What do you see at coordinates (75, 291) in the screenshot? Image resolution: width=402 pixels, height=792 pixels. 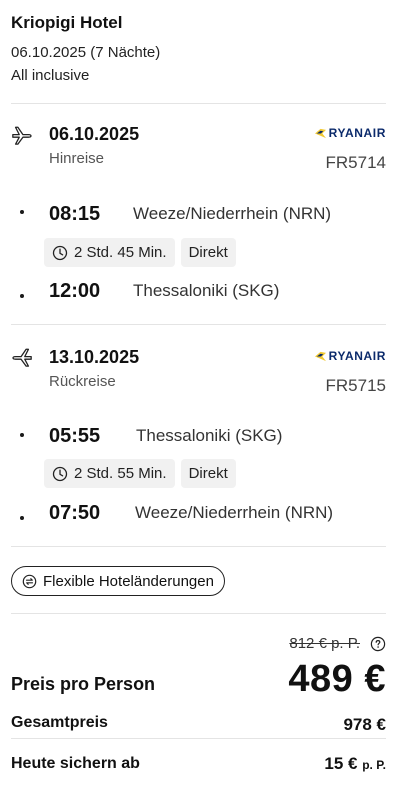 I see `outbound-arrival-time: 12:00` at bounding box center [75, 291].